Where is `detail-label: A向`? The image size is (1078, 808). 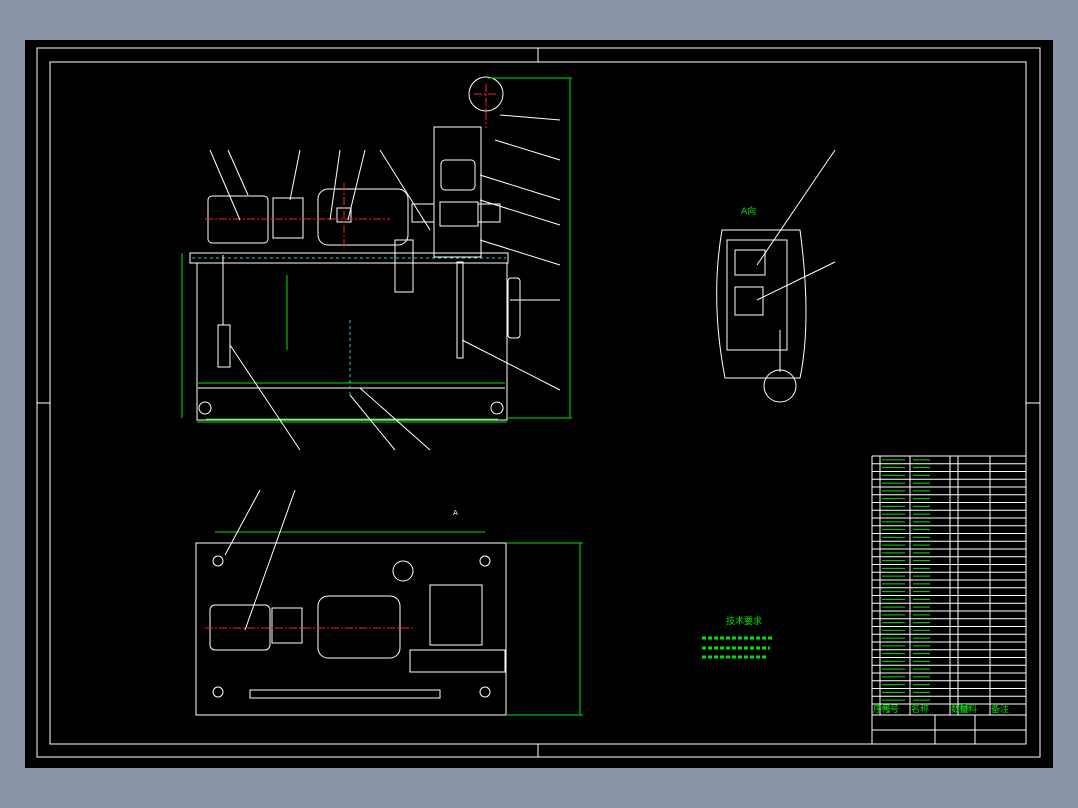
detail-label: A向 is located at coordinates (748, 211).